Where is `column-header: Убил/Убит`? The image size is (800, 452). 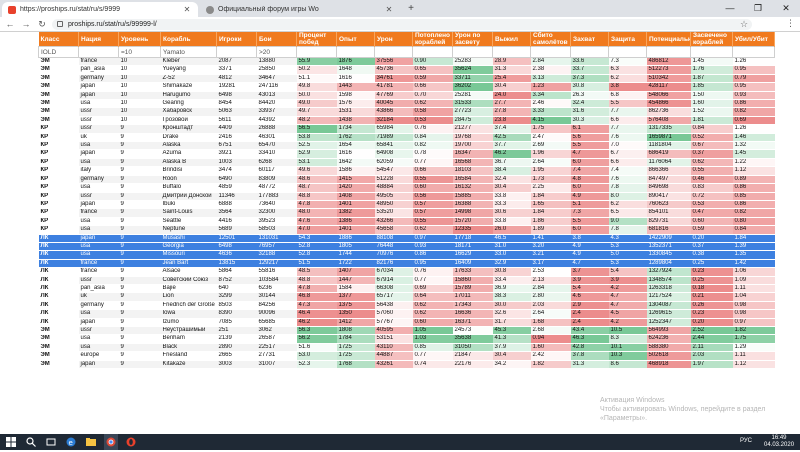 column-header: Убил/Убит is located at coordinates (753, 39).